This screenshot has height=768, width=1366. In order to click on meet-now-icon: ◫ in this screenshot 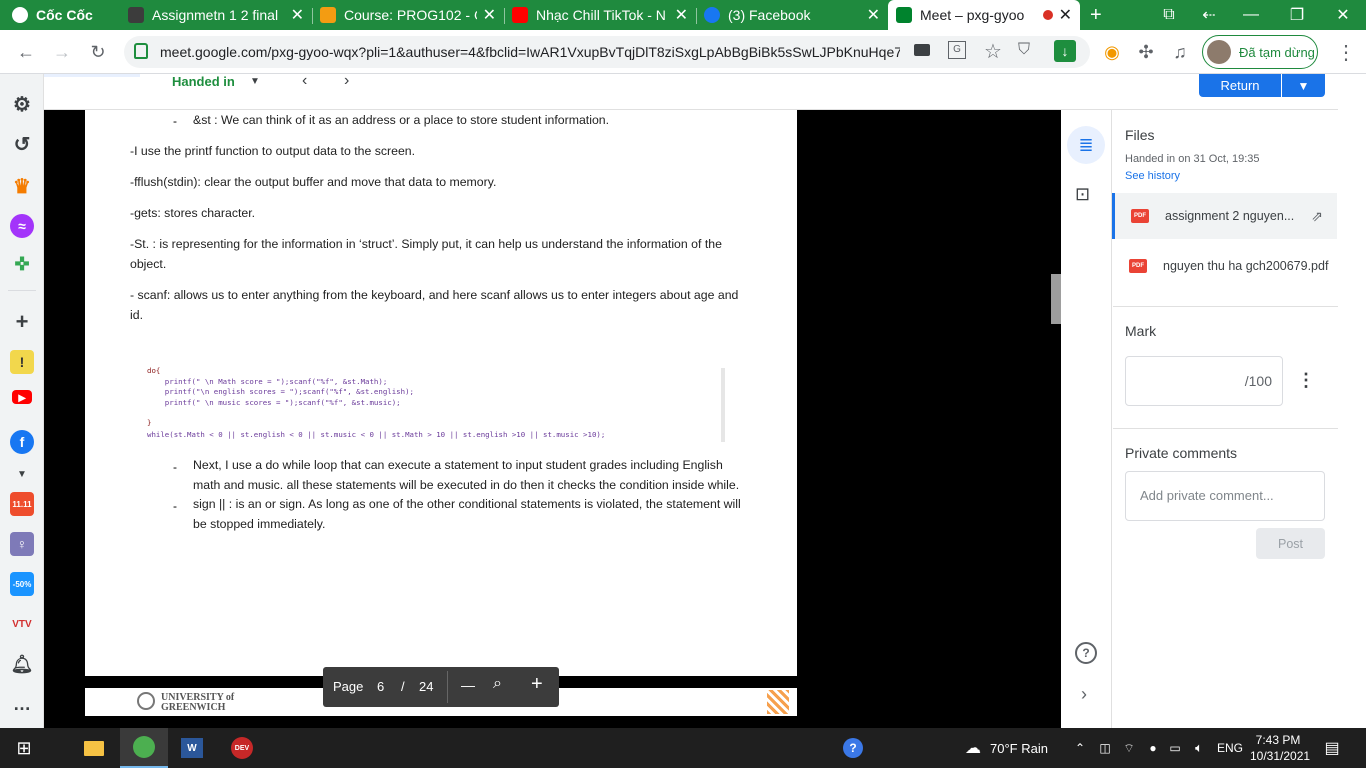, I will do `click(1105, 748)`.